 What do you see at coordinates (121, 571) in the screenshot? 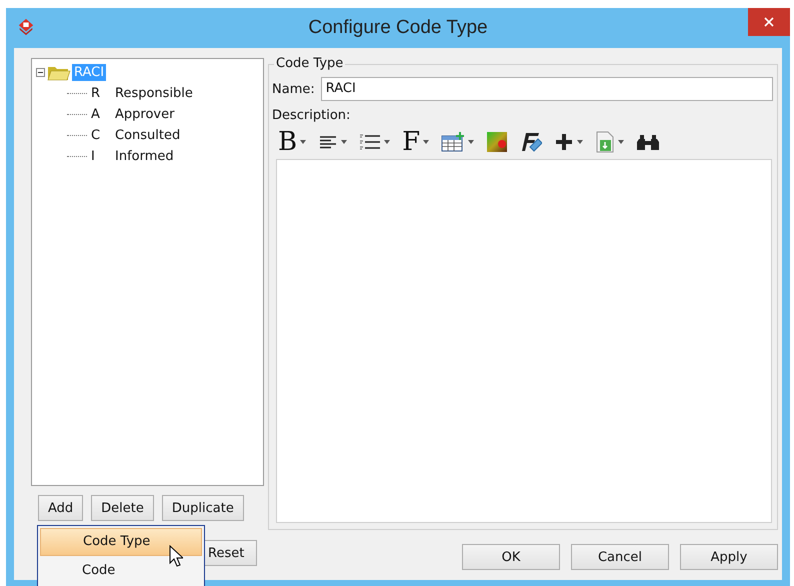
I see `menu-item: Code` at bounding box center [121, 571].